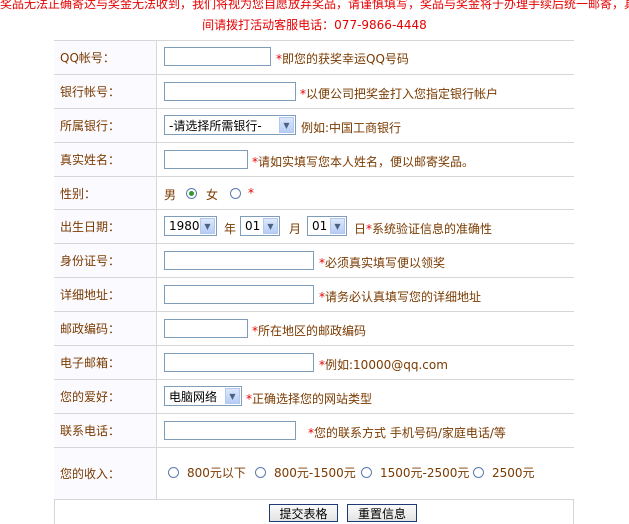 The image size is (629, 524). Describe the element at coordinates (309, 331) in the screenshot. I see `postcode-hint: *所在地区的邮政编码` at that location.